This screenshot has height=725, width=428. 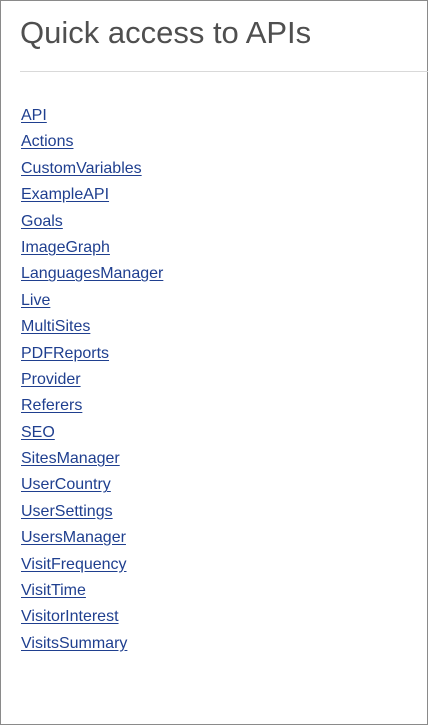 I want to click on list-item: Live, so click(x=92, y=301).